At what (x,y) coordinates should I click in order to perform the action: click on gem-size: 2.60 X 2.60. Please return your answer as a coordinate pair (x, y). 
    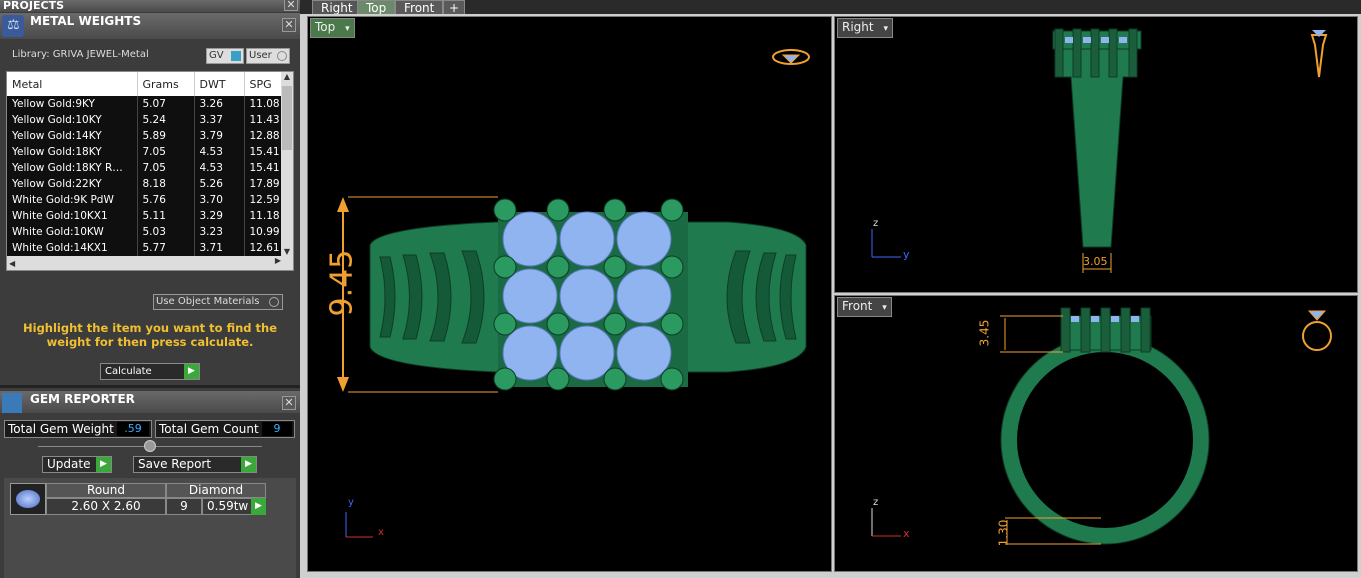
    Looking at the image, I should click on (106, 506).